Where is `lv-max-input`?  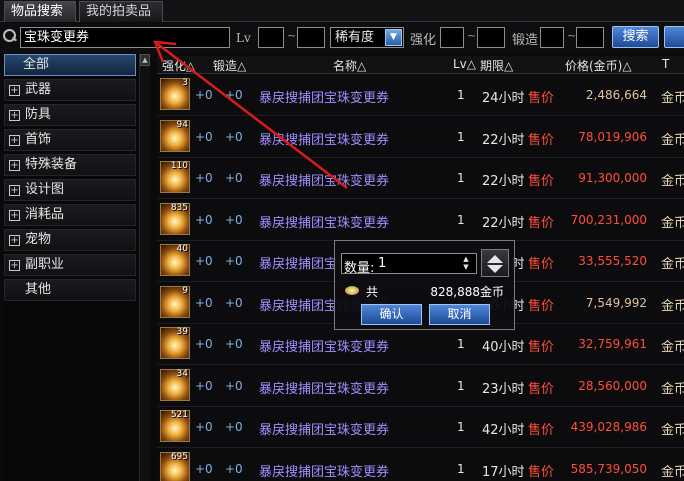 lv-max-input is located at coordinates (311, 37).